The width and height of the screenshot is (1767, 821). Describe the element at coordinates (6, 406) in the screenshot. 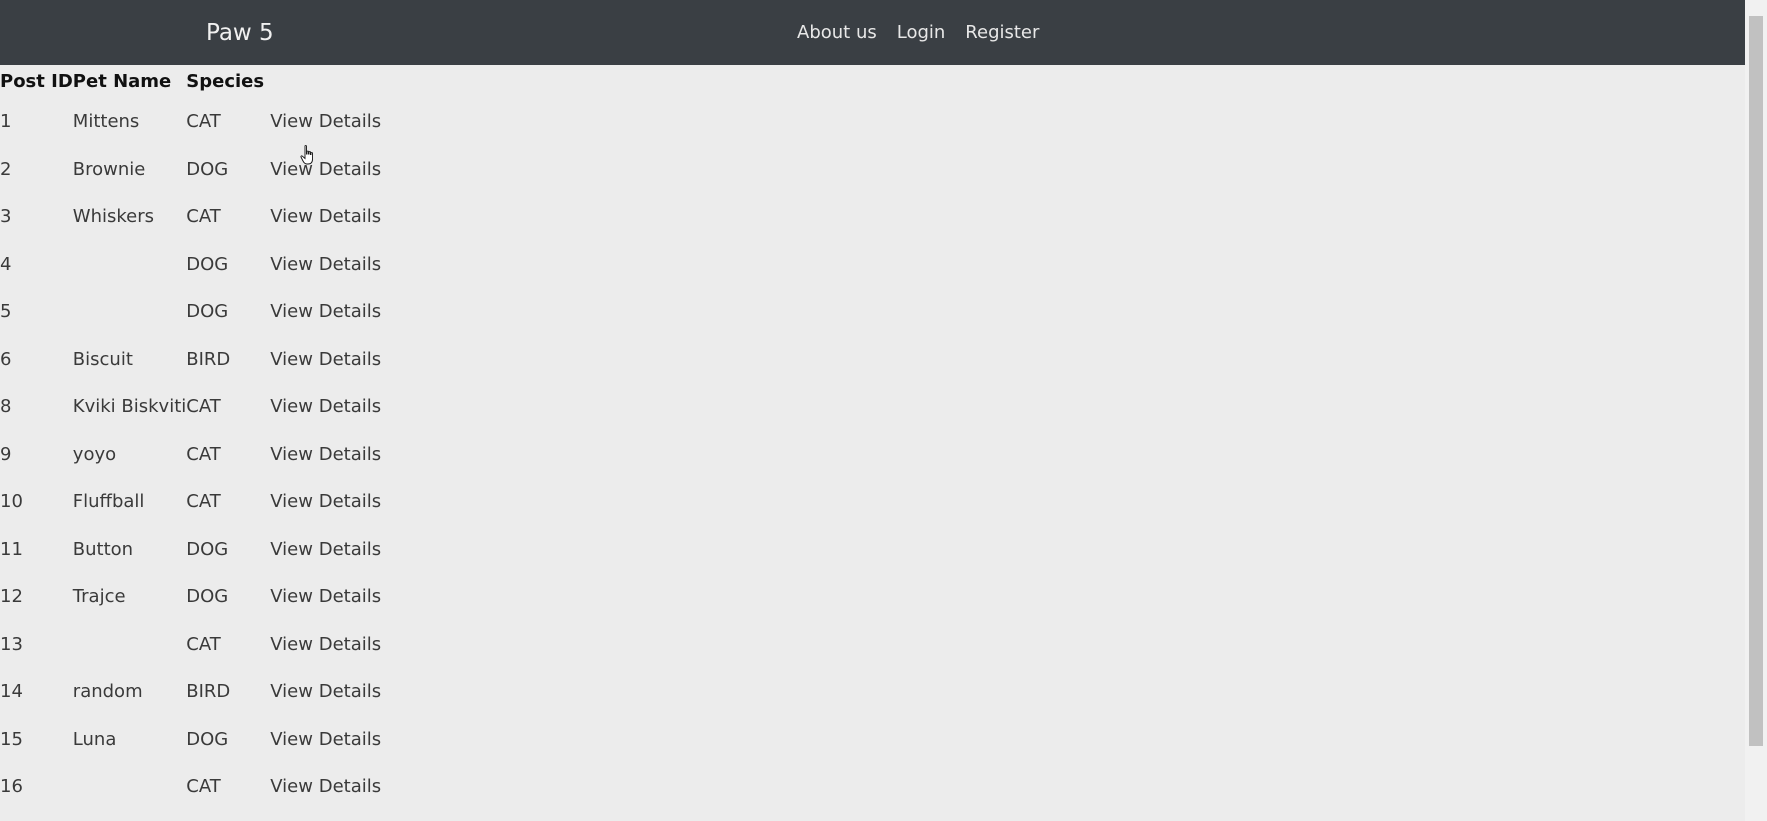

I see `cell-post-id: 8` at that location.